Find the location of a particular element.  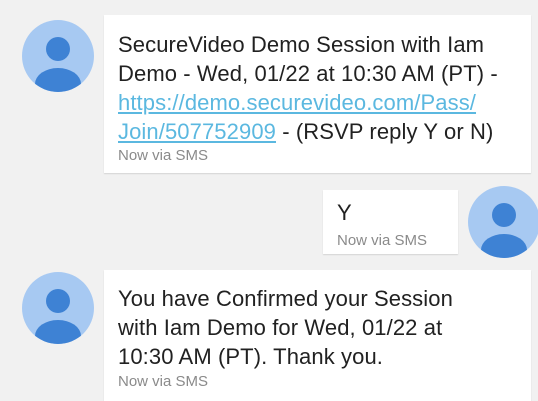

session-link-continued: Join/507752909 is located at coordinates (197, 131).